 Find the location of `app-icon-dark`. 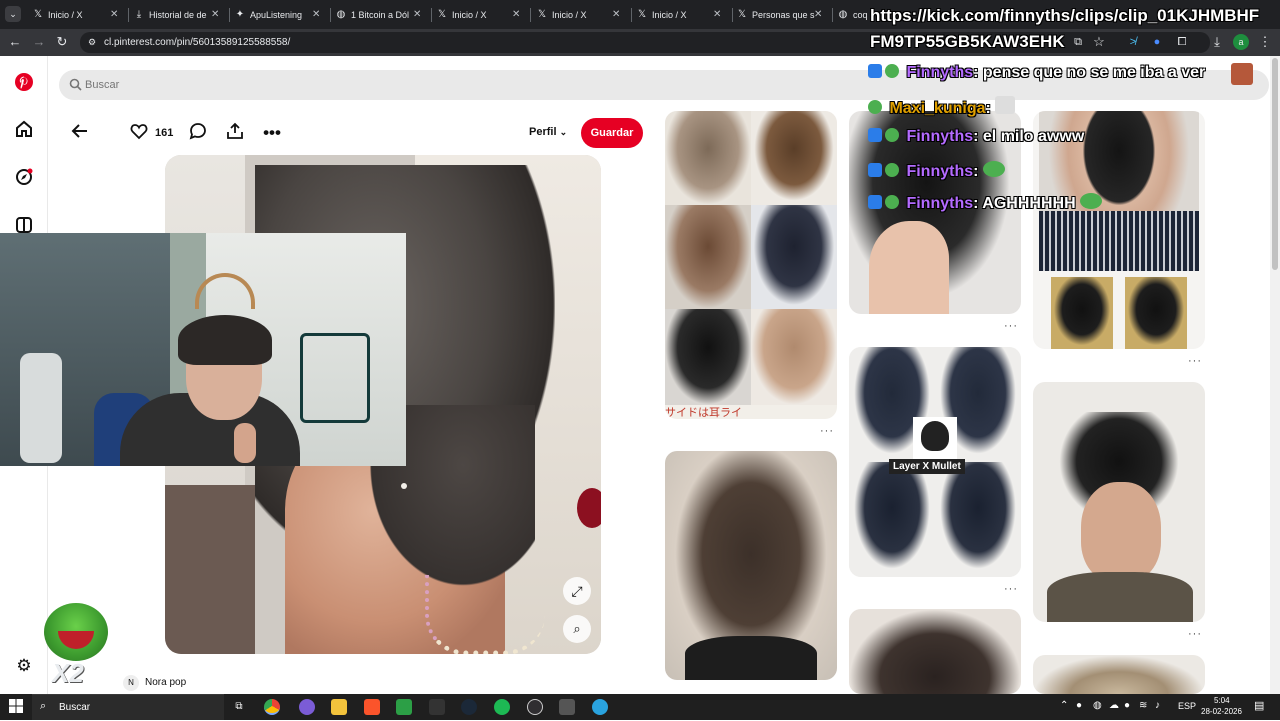

app-icon-dark is located at coordinates (437, 707).